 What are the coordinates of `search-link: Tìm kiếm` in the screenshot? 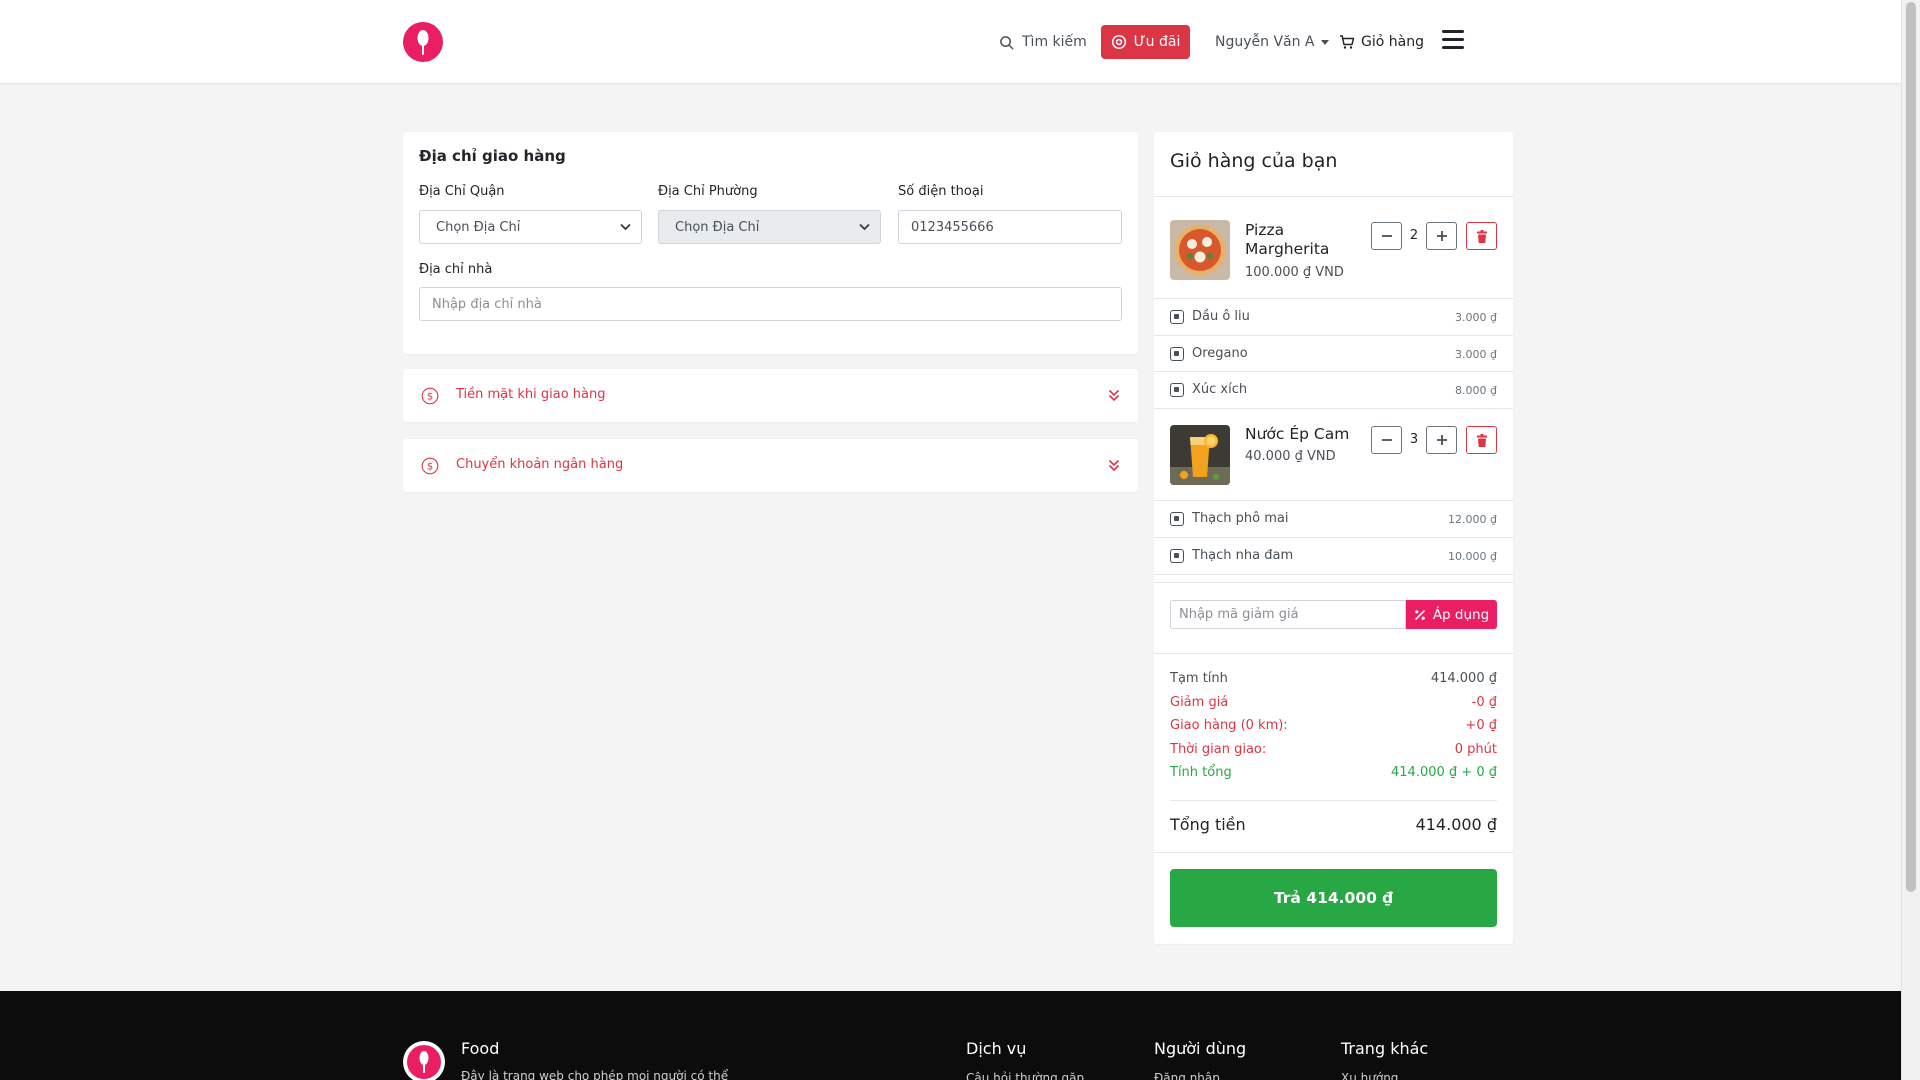 It's located at (1043, 42).